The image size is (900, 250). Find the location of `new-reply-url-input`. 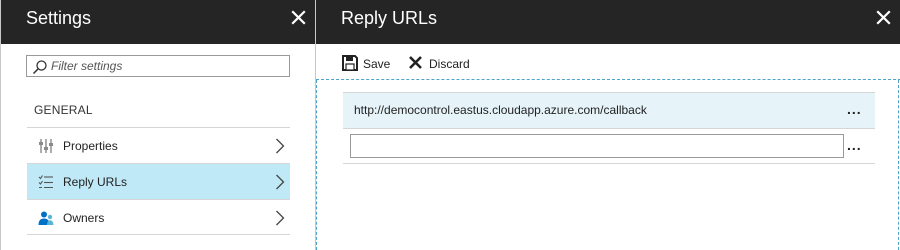

new-reply-url-input is located at coordinates (597, 146).